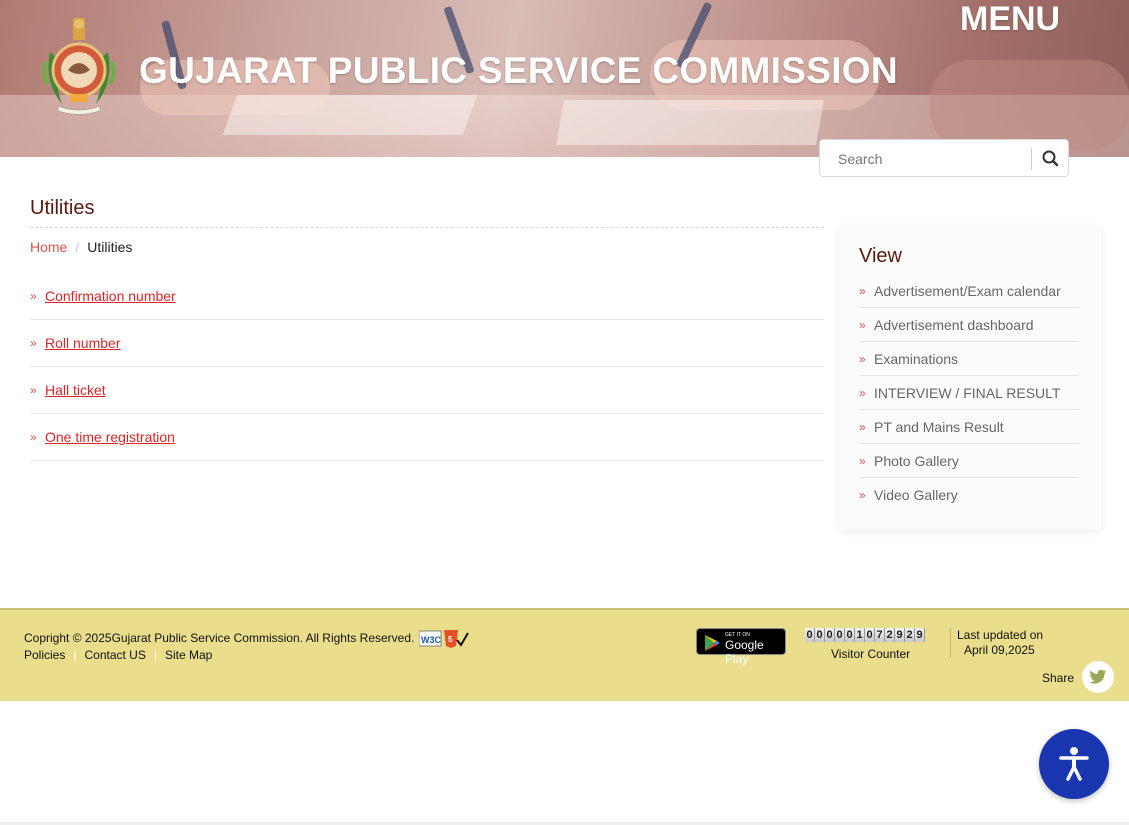  I want to click on footer-divider, so click(950, 643).